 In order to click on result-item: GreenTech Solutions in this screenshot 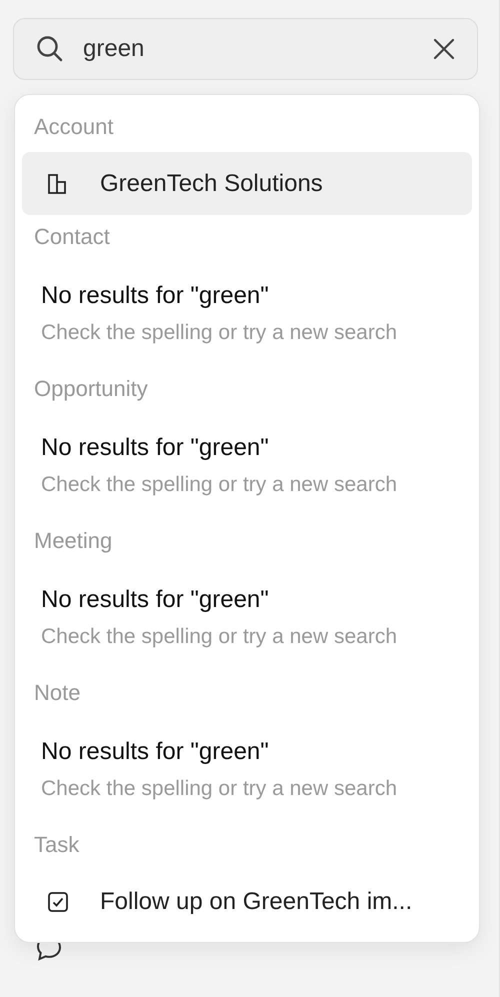, I will do `click(247, 183)`.